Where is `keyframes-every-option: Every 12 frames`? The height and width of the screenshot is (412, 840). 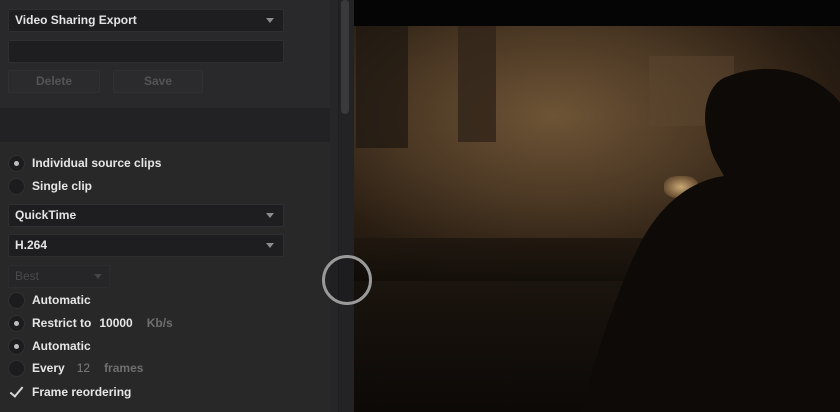 keyframes-every-option: Every 12 frames is located at coordinates (75, 368).